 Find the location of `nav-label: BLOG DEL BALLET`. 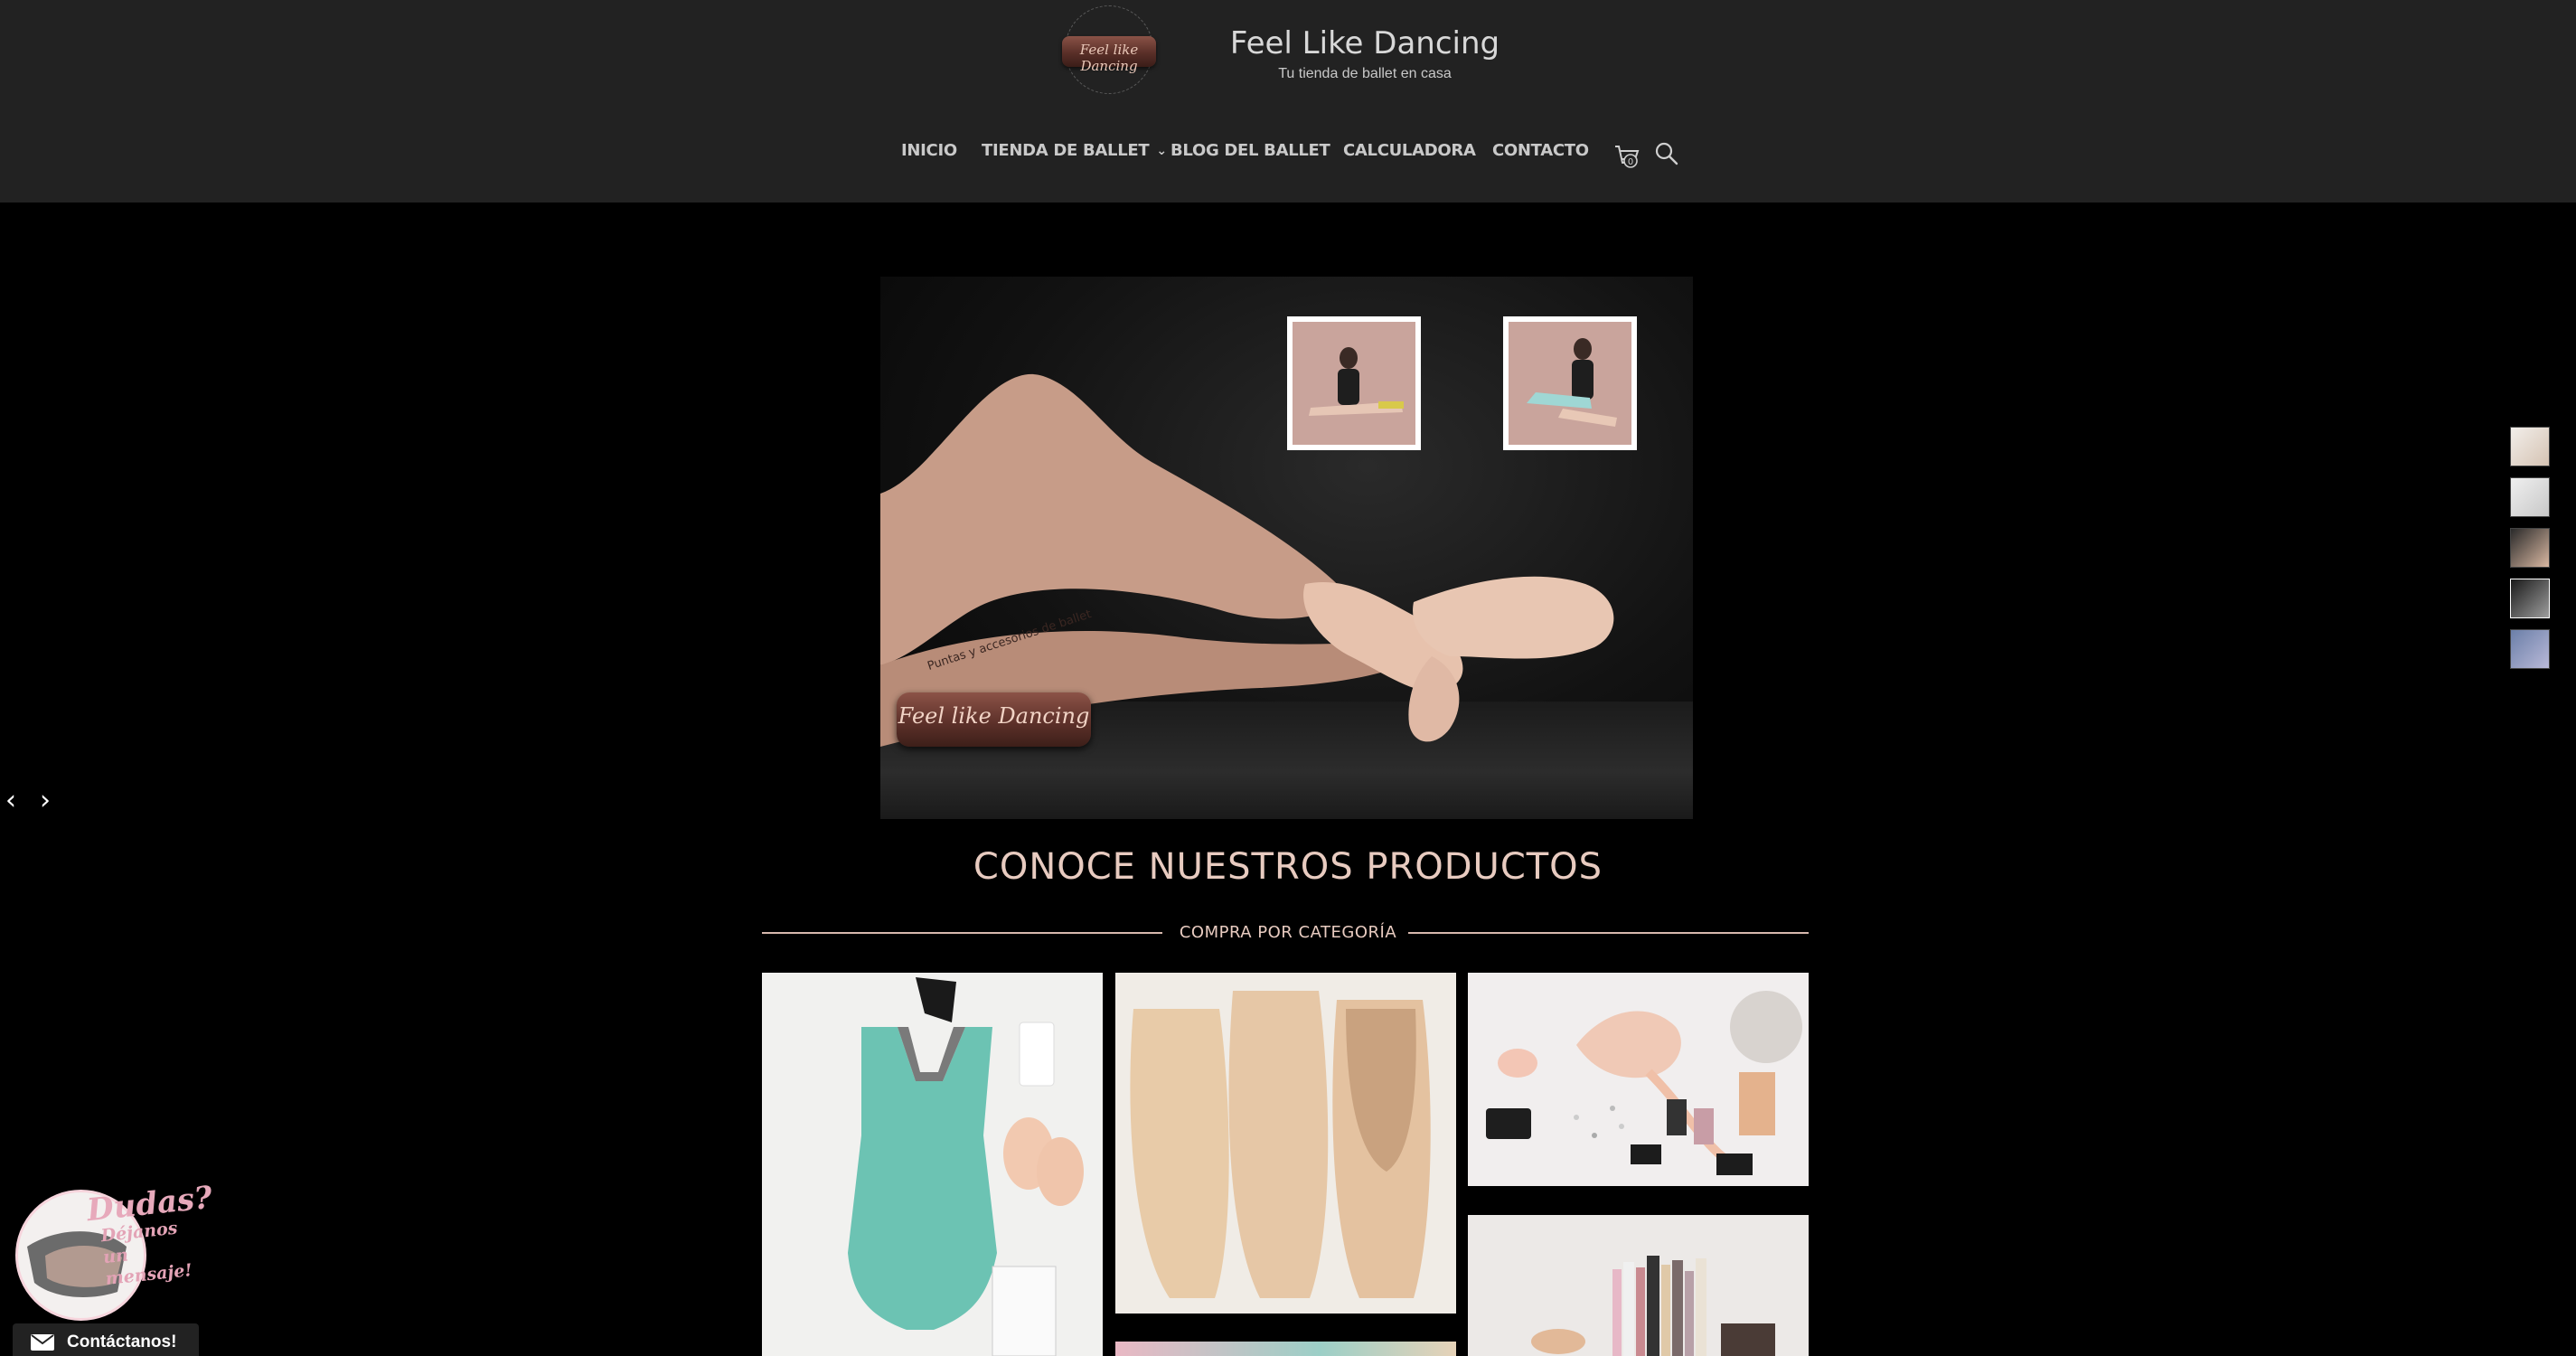

nav-label: BLOG DEL BALLET is located at coordinates (1250, 150).